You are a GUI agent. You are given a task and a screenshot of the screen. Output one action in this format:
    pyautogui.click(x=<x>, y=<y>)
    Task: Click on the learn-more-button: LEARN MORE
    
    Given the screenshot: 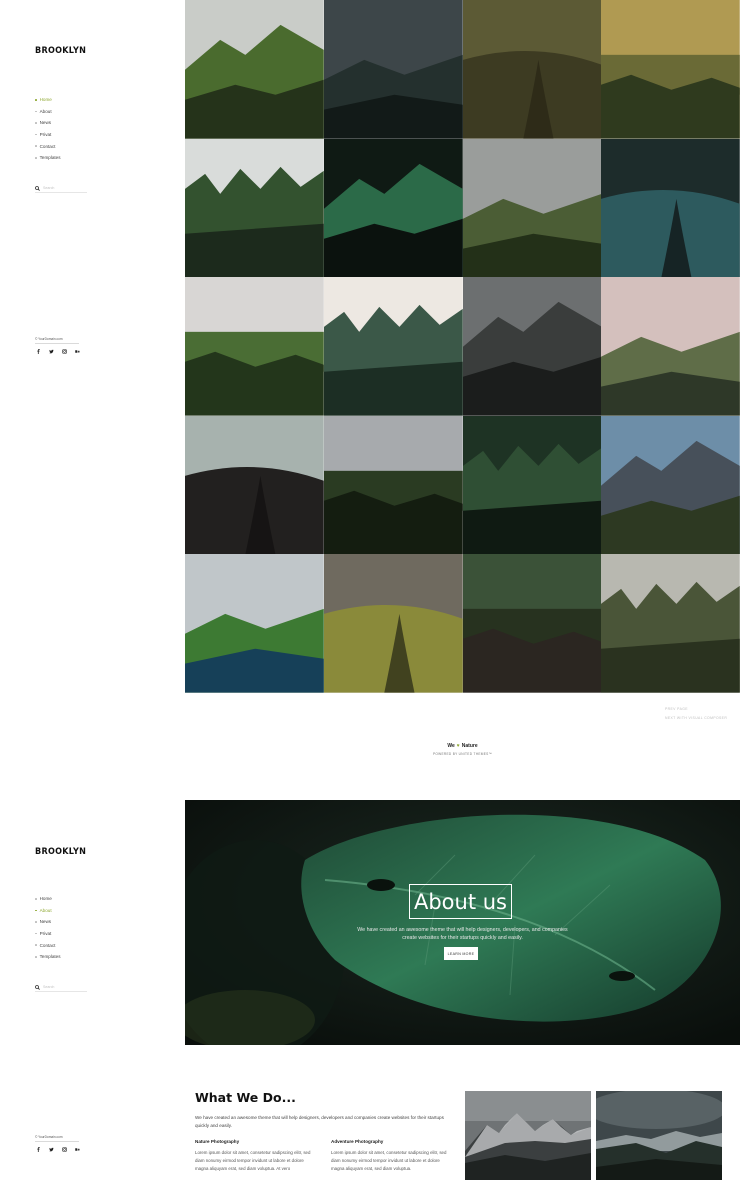 What is the action you would take?
    pyautogui.click(x=461, y=953)
    